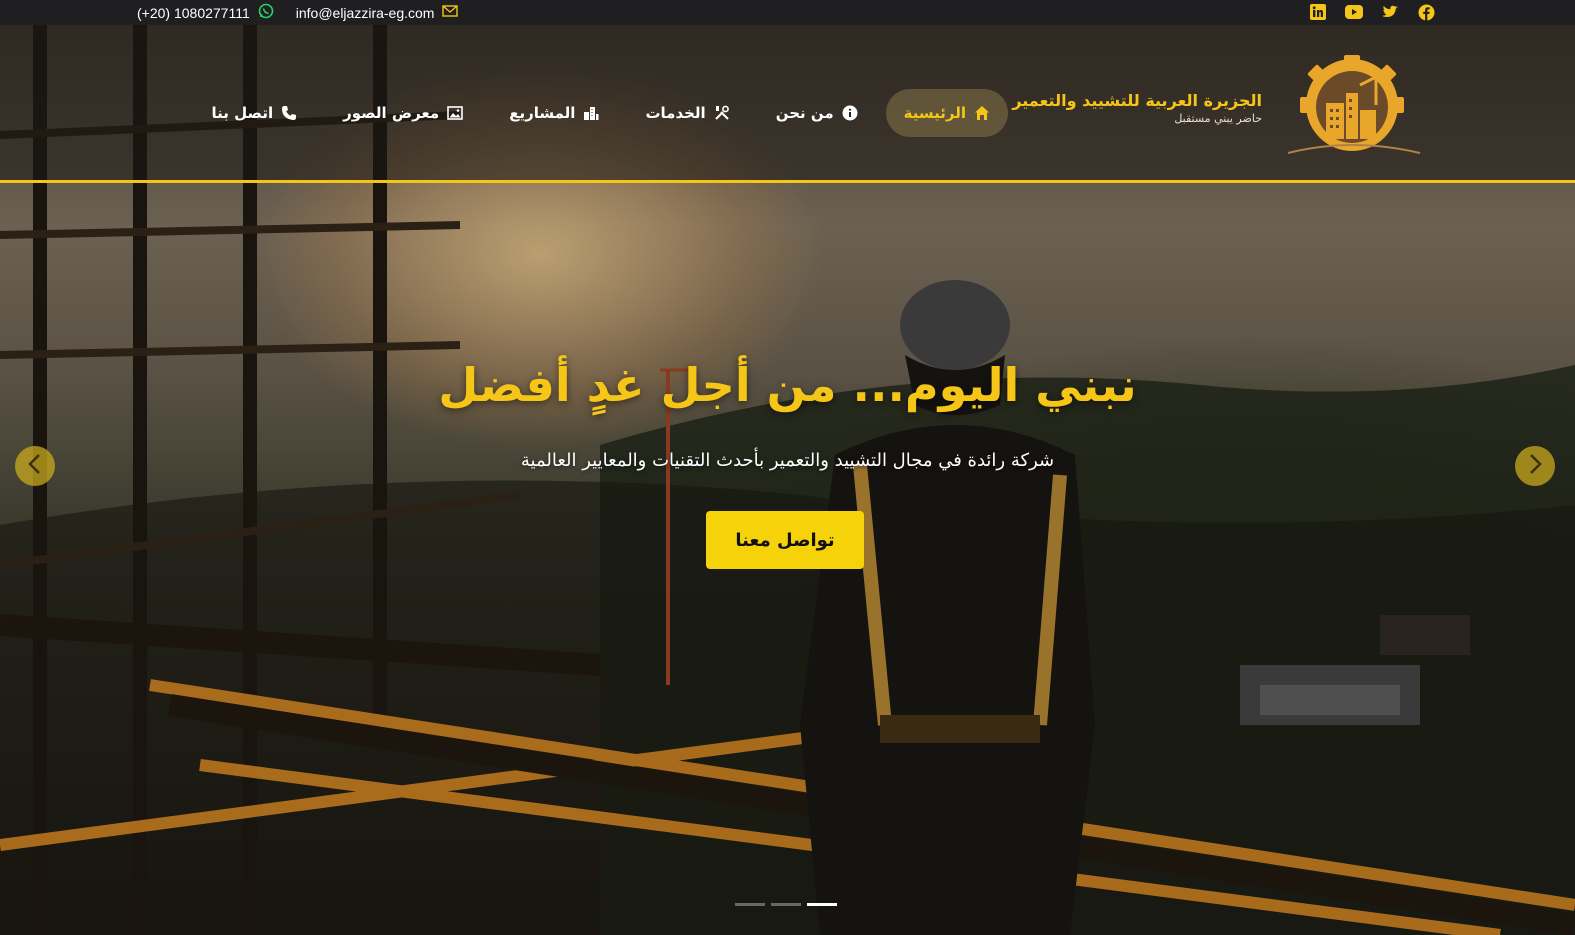  Describe the element at coordinates (391, 113) in the screenshot. I see `nav-gallery-label: معرض الصور` at that location.